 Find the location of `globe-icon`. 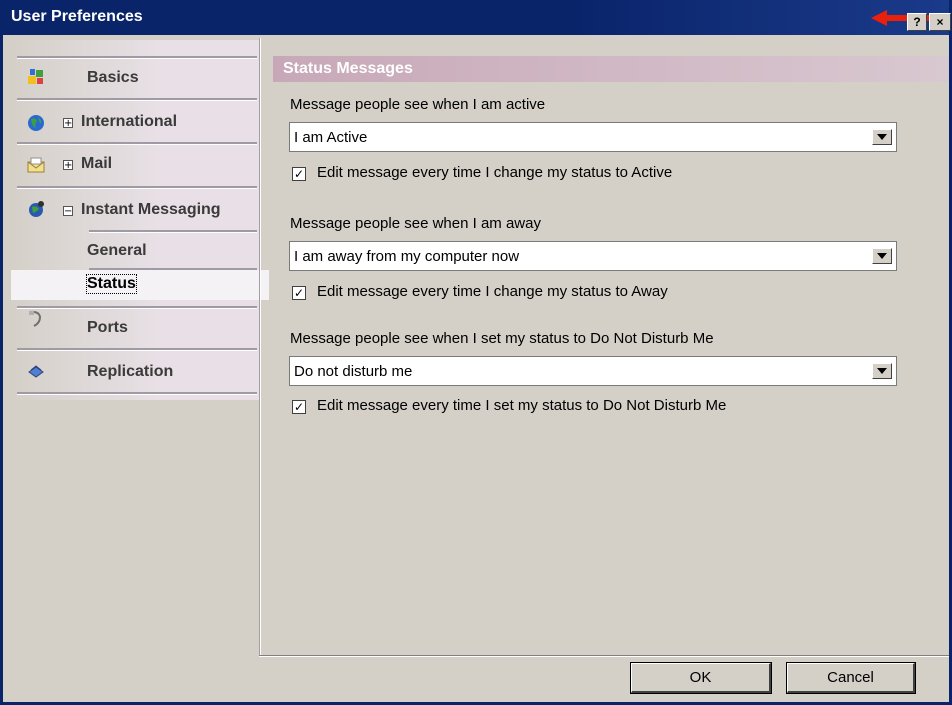

globe-icon is located at coordinates (36, 123).